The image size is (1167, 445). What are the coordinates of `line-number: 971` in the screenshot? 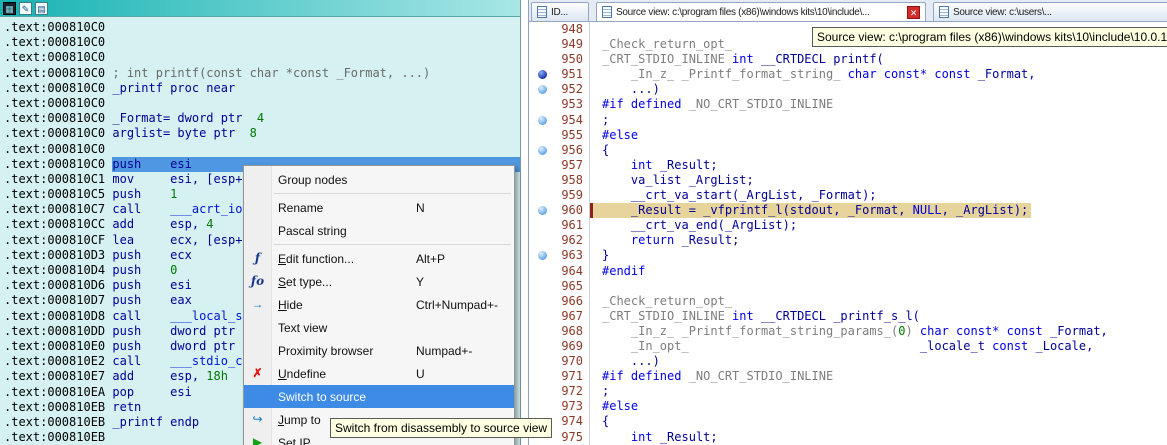 It's located at (572, 376).